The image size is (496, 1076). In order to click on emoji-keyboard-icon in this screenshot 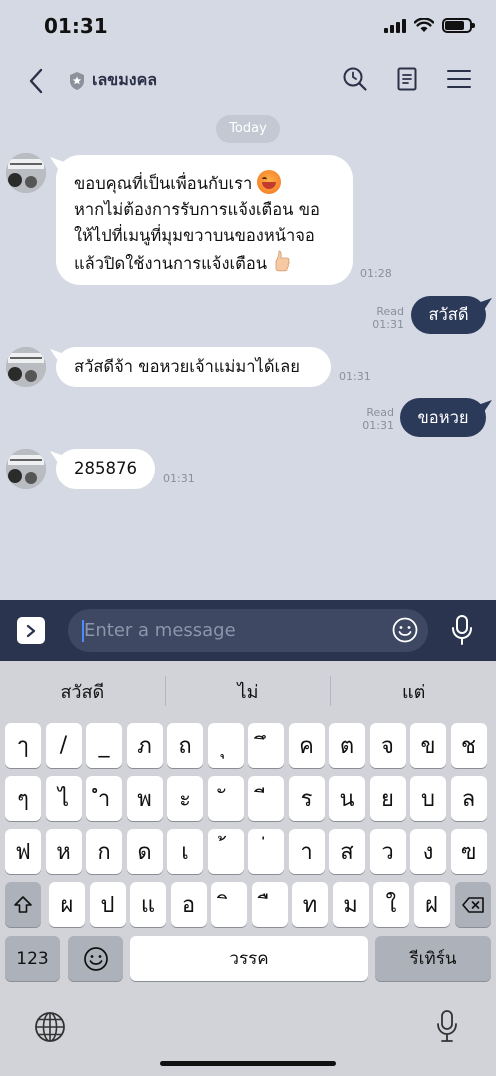, I will do `click(95, 958)`.